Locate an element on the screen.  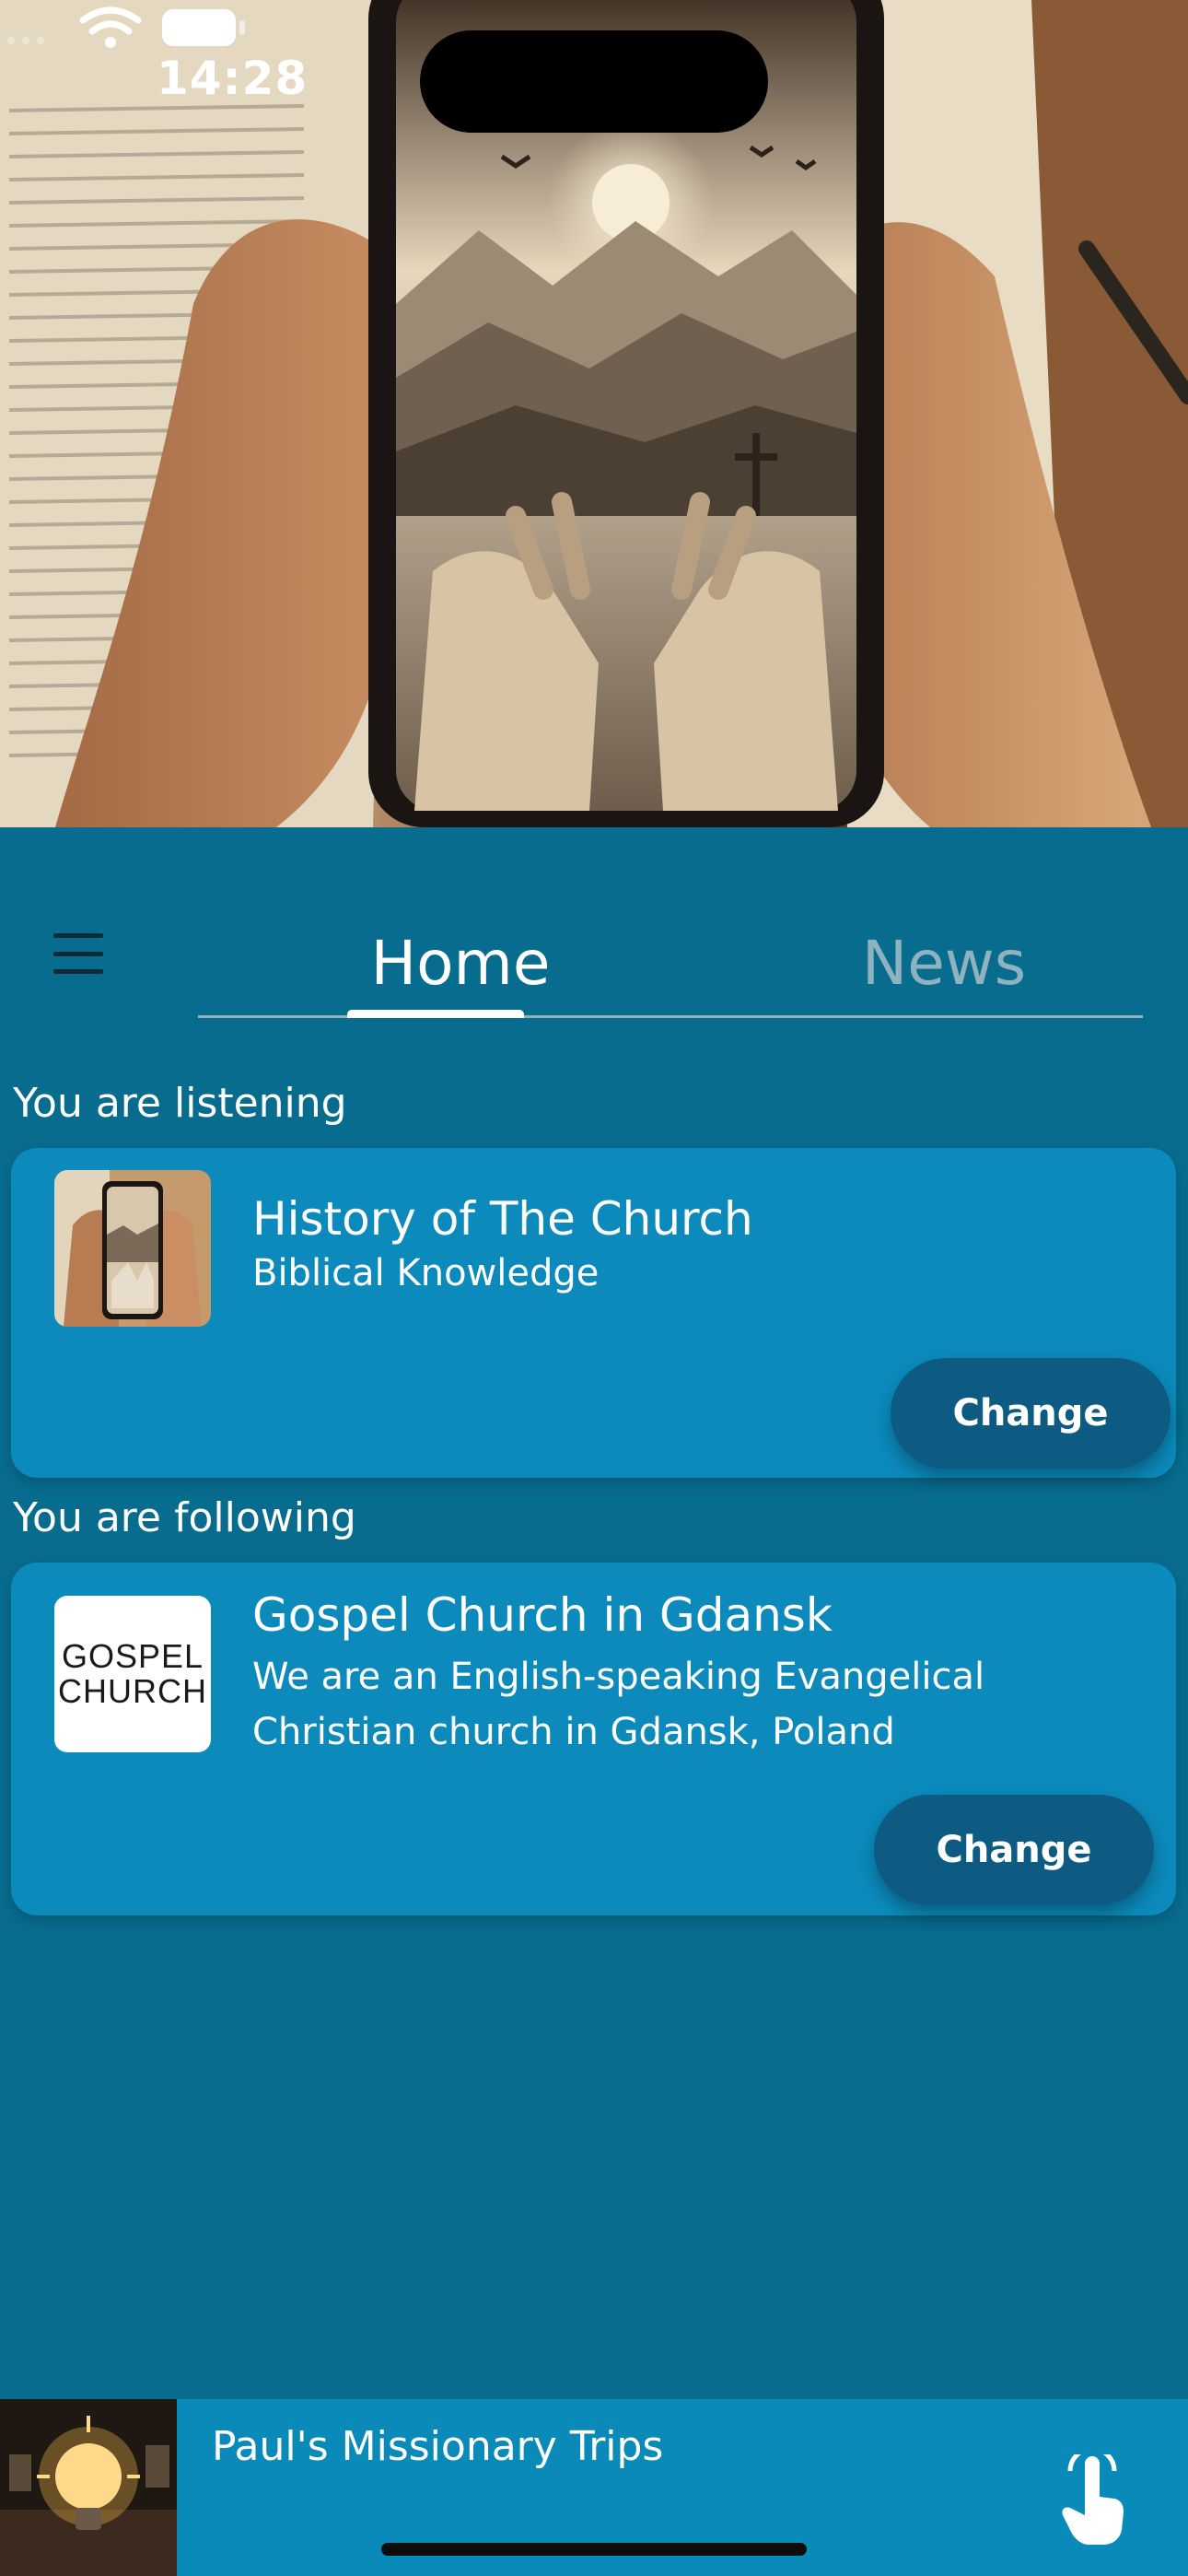
tap-hand-icon is located at coordinates (1094, 2500).